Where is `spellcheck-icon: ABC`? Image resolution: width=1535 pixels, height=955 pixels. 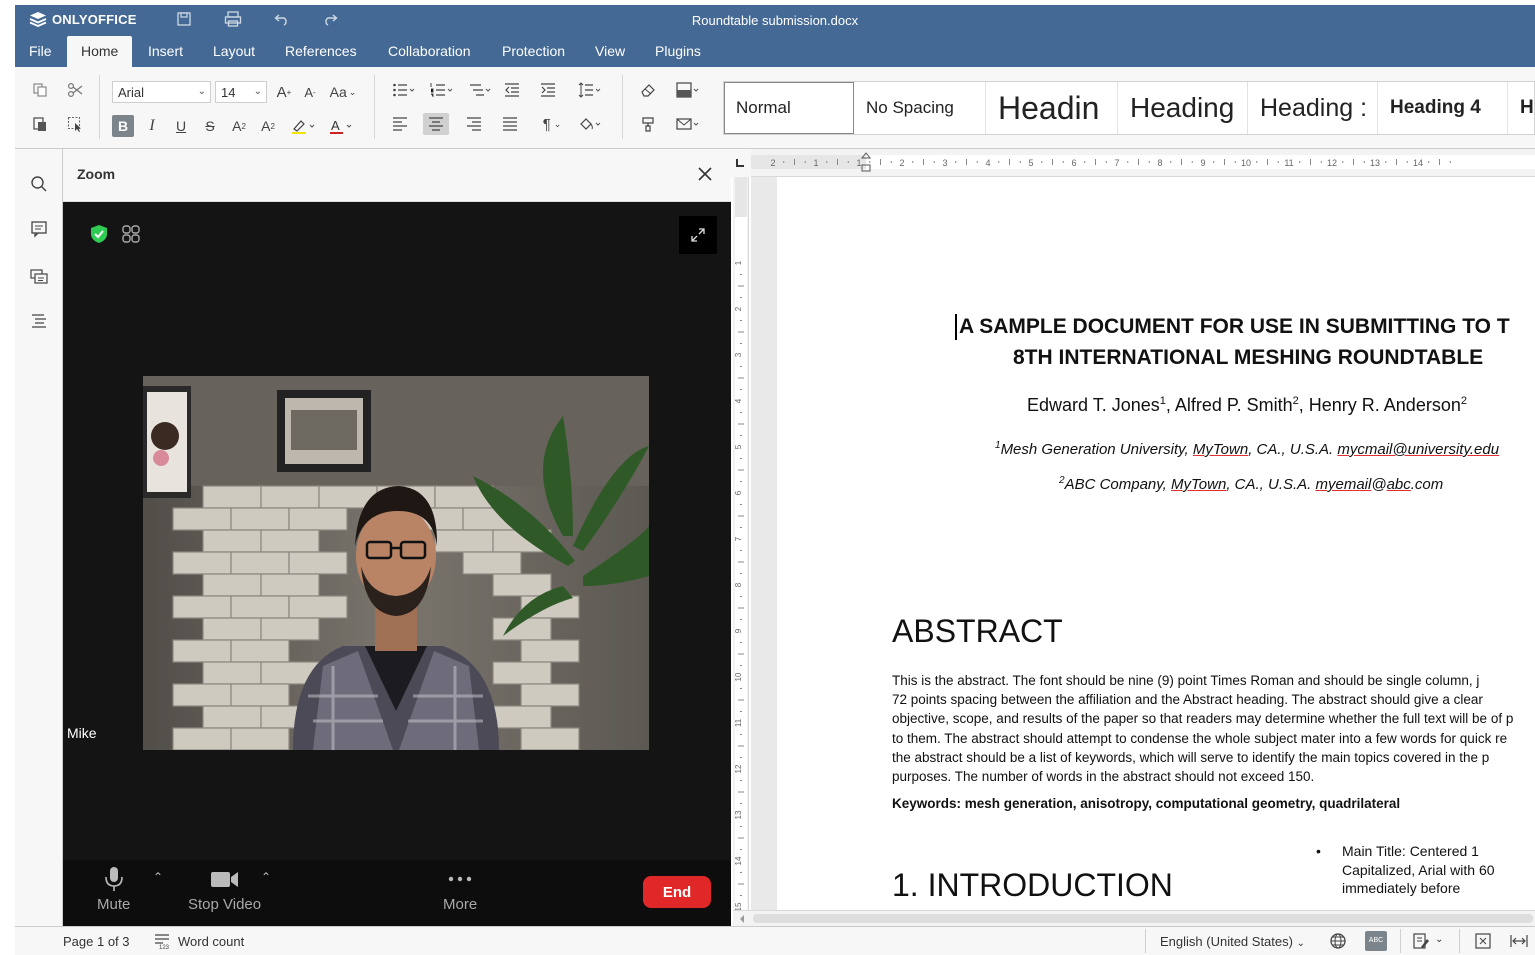 spellcheck-icon: ABC is located at coordinates (1376, 941).